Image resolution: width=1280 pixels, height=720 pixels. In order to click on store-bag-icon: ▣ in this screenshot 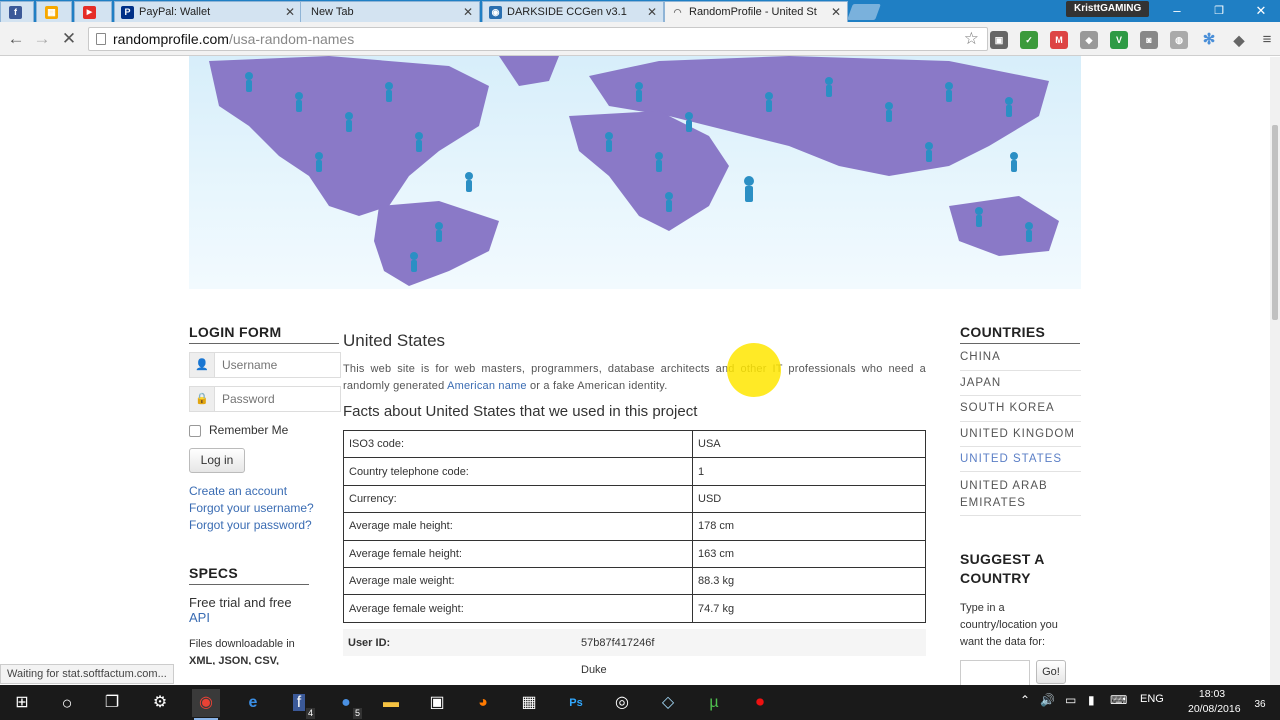, I will do `click(437, 703)`.